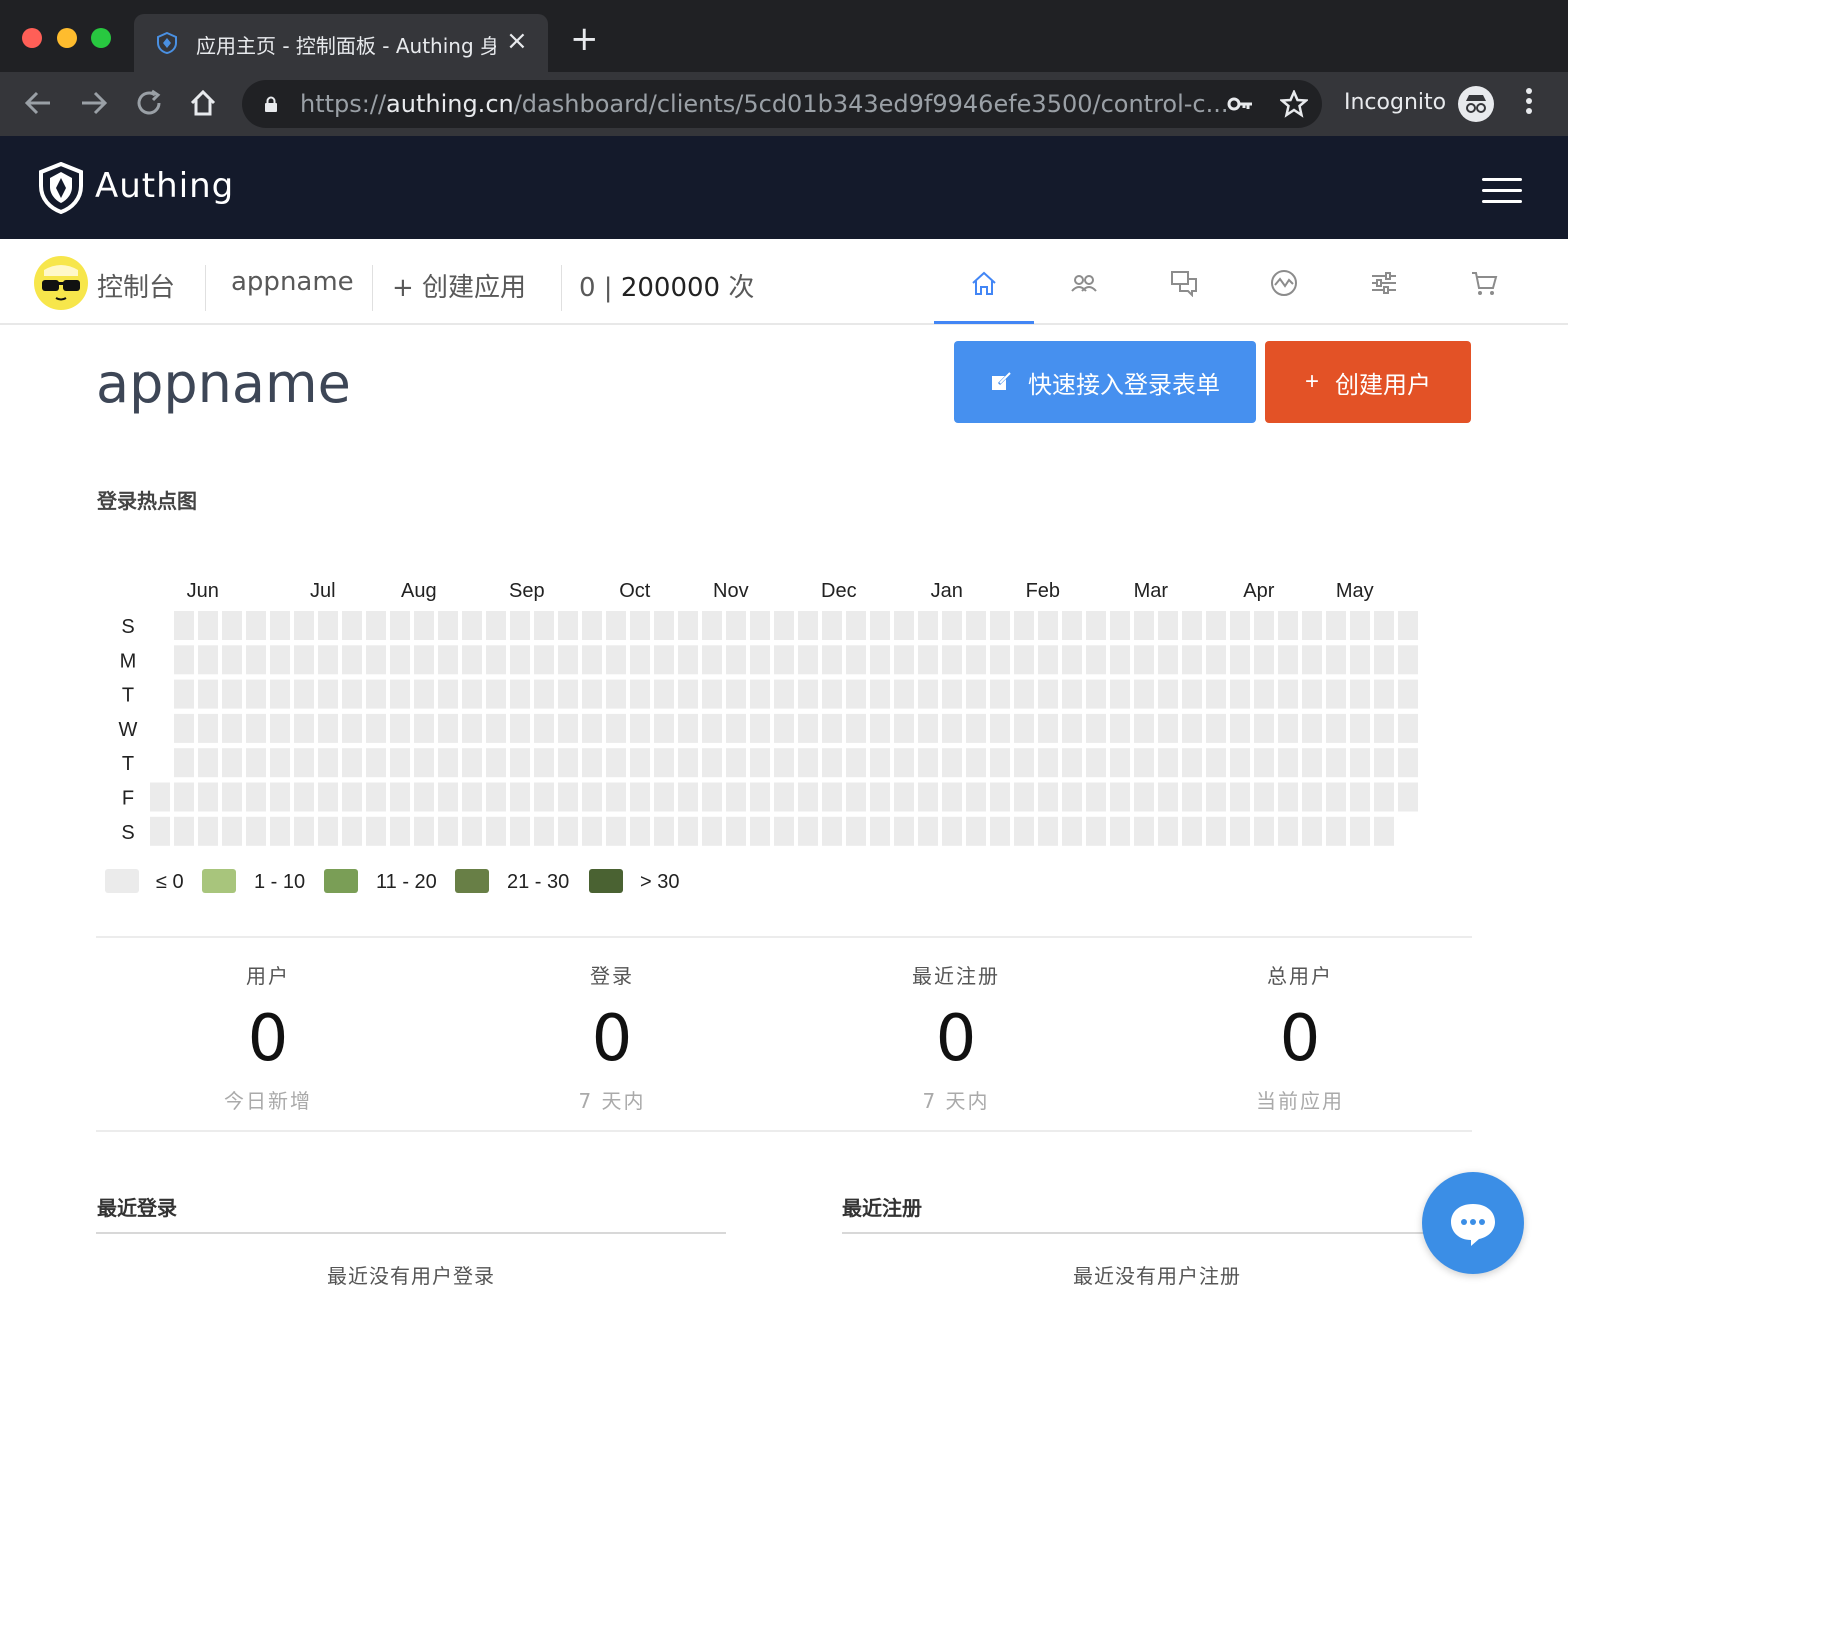 Image resolution: width=1822 pixels, height=1642 pixels. I want to click on new-tab-button: +, so click(584, 39).